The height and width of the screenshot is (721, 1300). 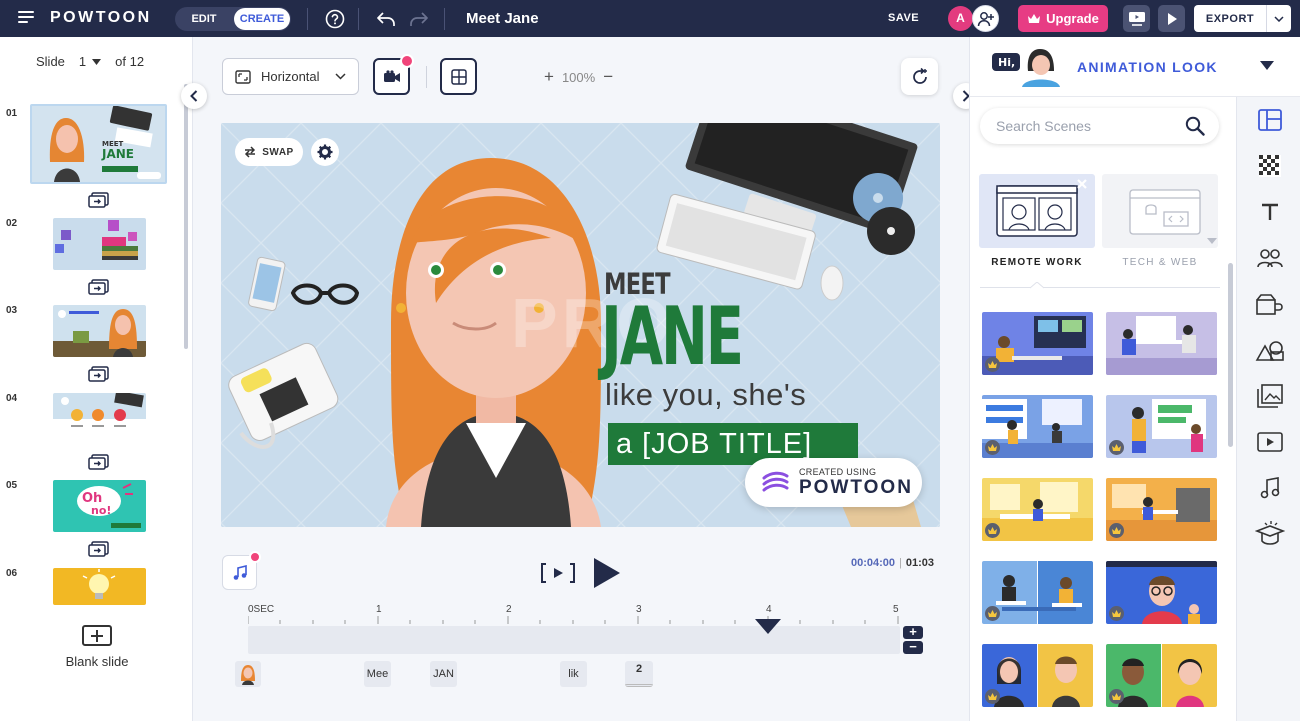 What do you see at coordinates (262, 19) in the screenshot?
I see `mode-create-button: CREATE` at bounding box center [262, 19].